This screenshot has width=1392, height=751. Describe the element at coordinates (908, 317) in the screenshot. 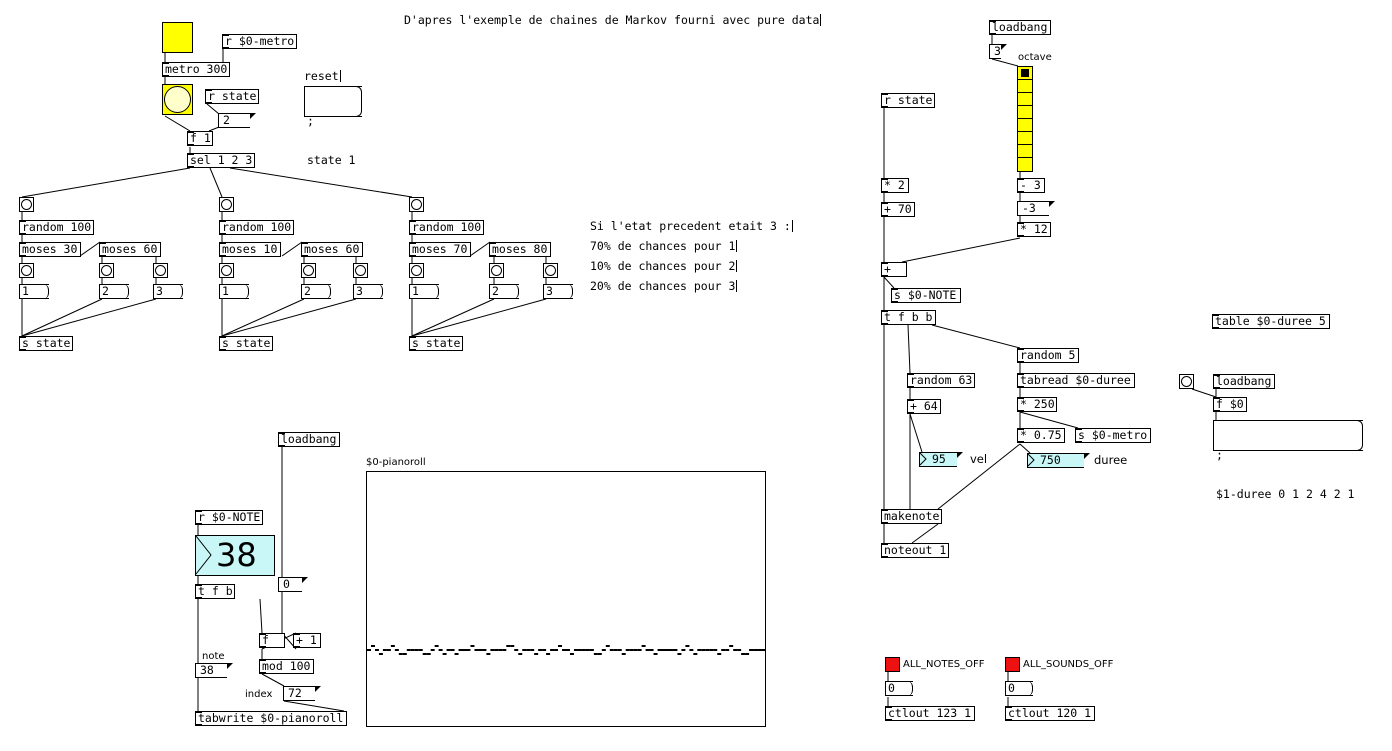

I see `t-f-b-b-object: t f b b` at that location.